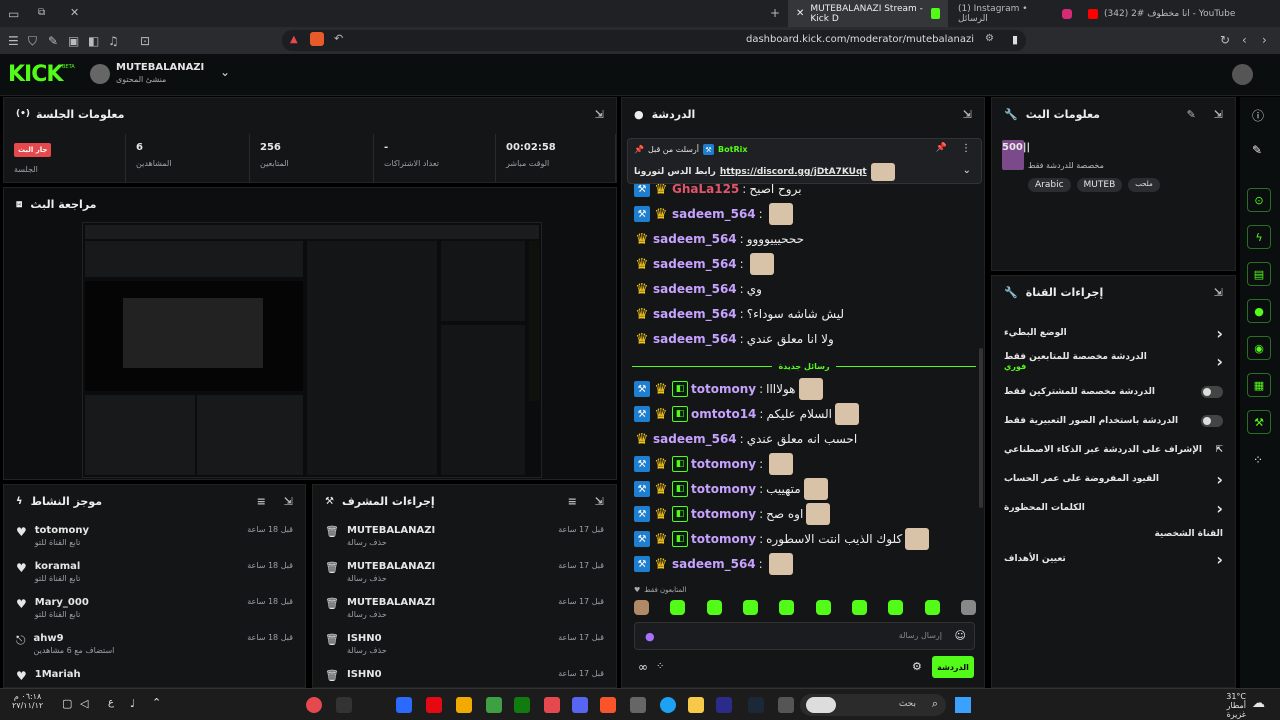 The height and width of the screenshot is (720, 1280). I want to click on volume-icon: ◁, so click(84, 703).